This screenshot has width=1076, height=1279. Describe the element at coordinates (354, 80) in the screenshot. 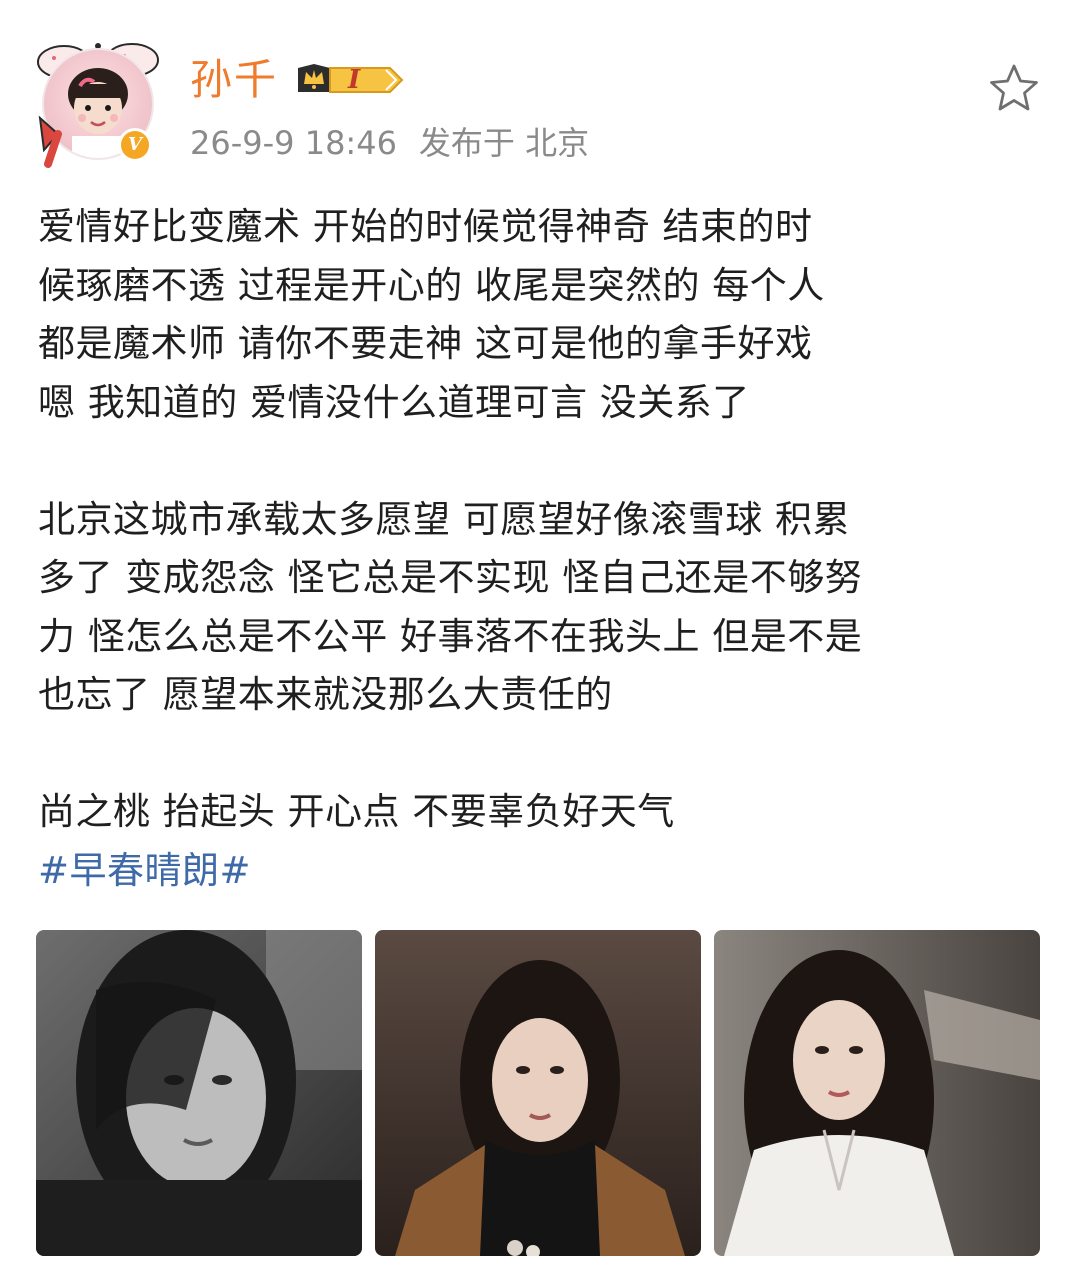

I see `member-level-text: I` at that location.